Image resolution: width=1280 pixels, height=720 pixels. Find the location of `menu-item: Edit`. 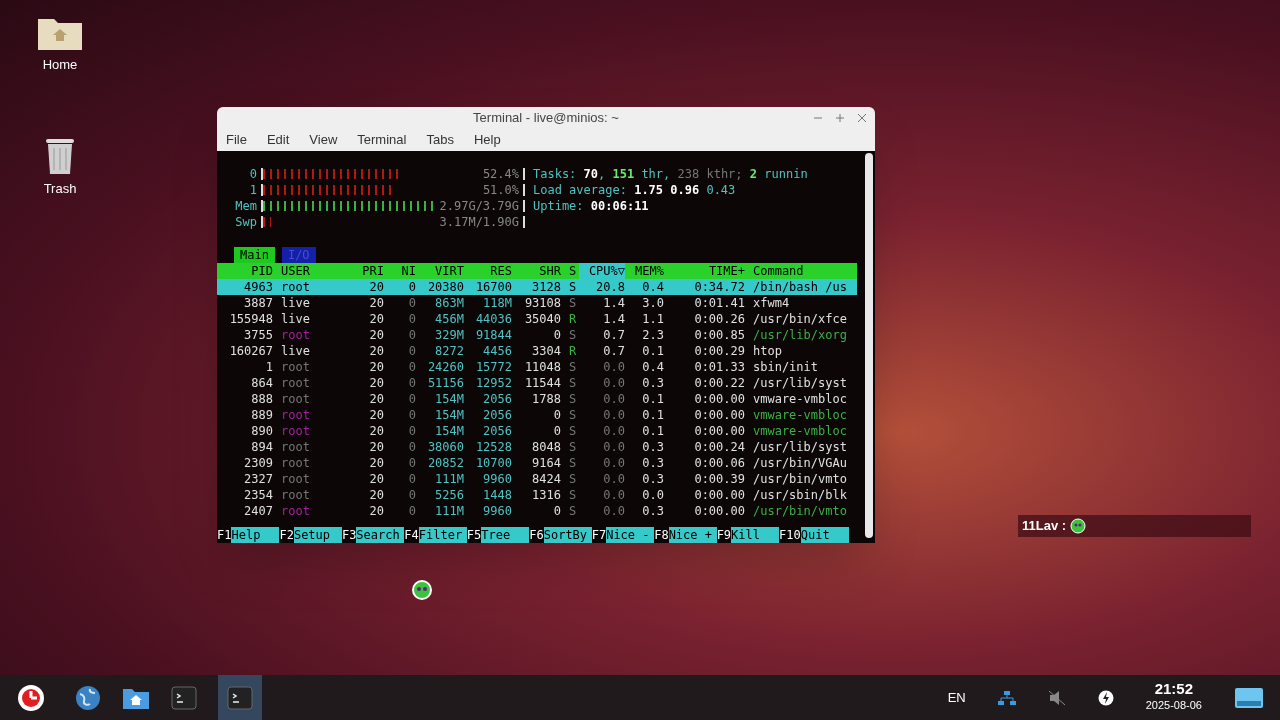

menu-item: Edit is located at coordinates (278, 140).